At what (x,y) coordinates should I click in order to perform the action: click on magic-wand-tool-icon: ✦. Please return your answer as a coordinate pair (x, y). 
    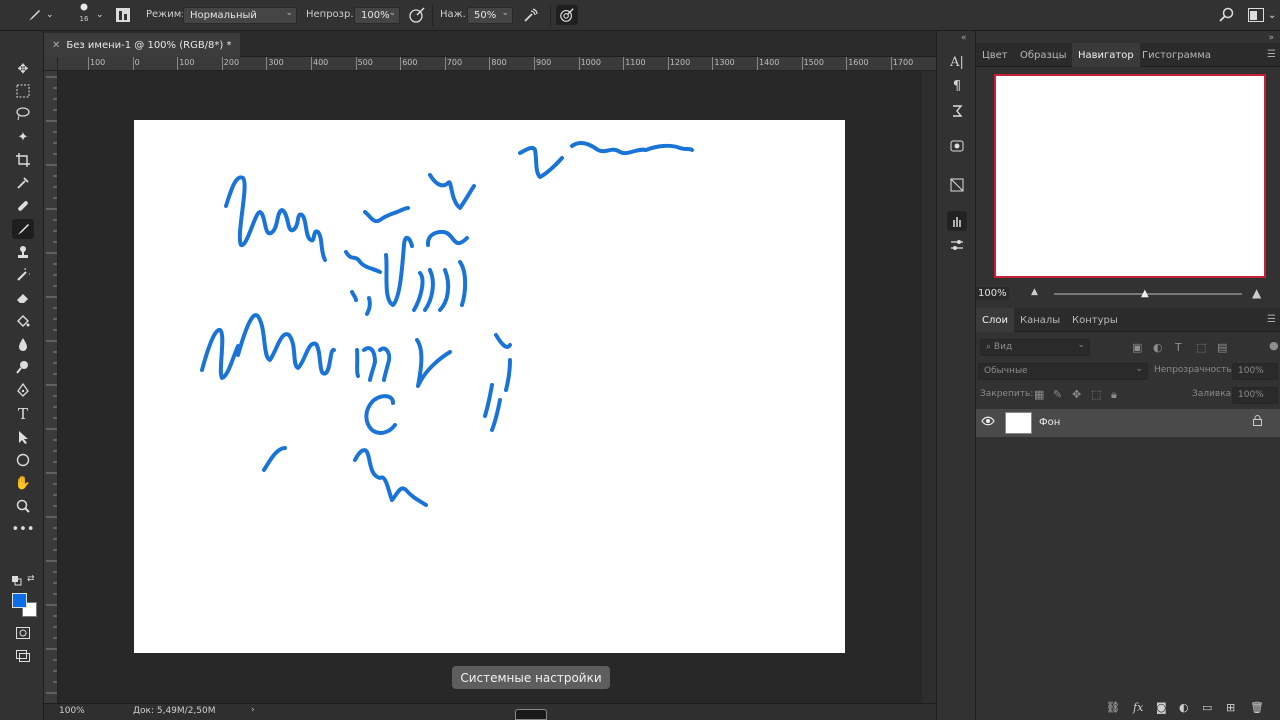
    Looking at the image, I should click on (23, 137).